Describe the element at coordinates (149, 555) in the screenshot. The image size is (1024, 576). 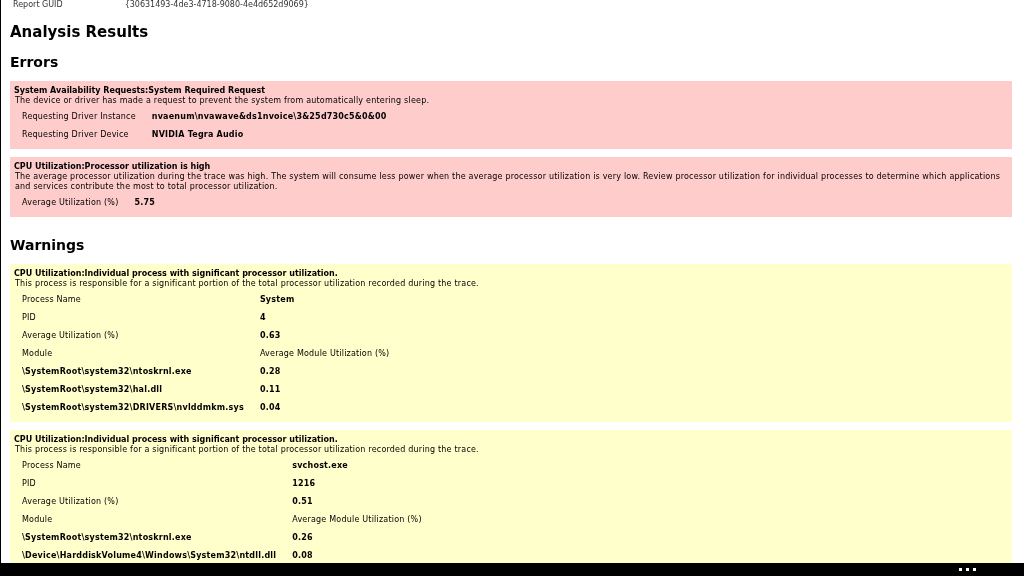
I see `module-path: \Device\HarddiskVolume4\Windows\System32\ntdll.dll` at that location.